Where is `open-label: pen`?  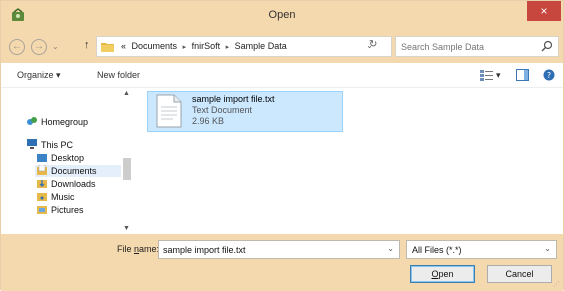 open-label: pen is located at coordinates (446, 274).